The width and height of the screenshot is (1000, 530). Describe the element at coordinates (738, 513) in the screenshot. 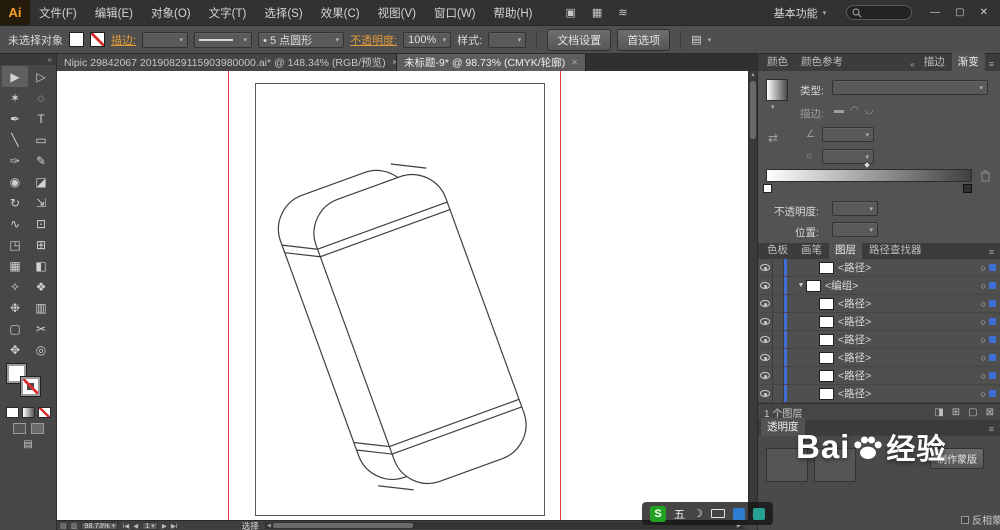

I see `toolbox-icon` at that location.